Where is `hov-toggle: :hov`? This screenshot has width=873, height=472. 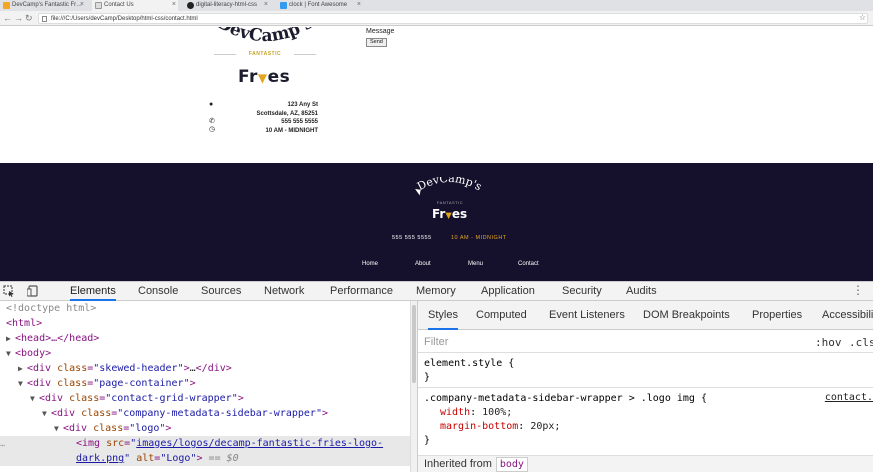 hov-toggle: :hov is located at coordinates (828, 342).